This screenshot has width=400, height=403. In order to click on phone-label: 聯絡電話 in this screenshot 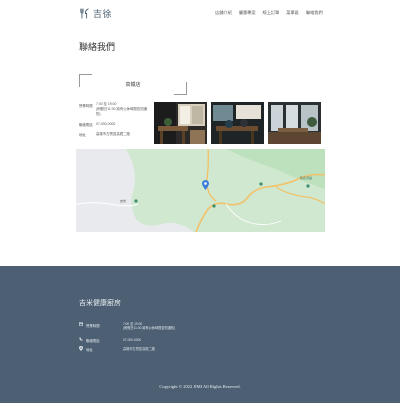, I will do `click(86, 125)`.